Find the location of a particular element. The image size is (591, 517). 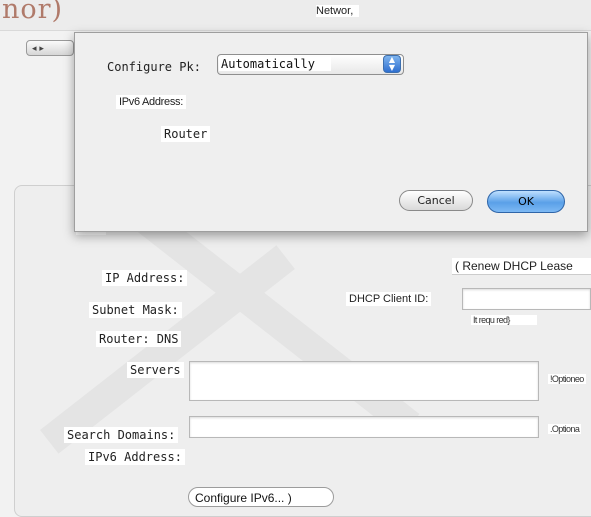

dns-servers-hint: !Optioneo is located at coordinates (567, 379).